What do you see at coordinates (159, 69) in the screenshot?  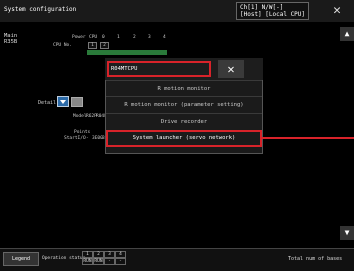 I see `popup-title: R04MTCPU` at bounding box center [159, 69].